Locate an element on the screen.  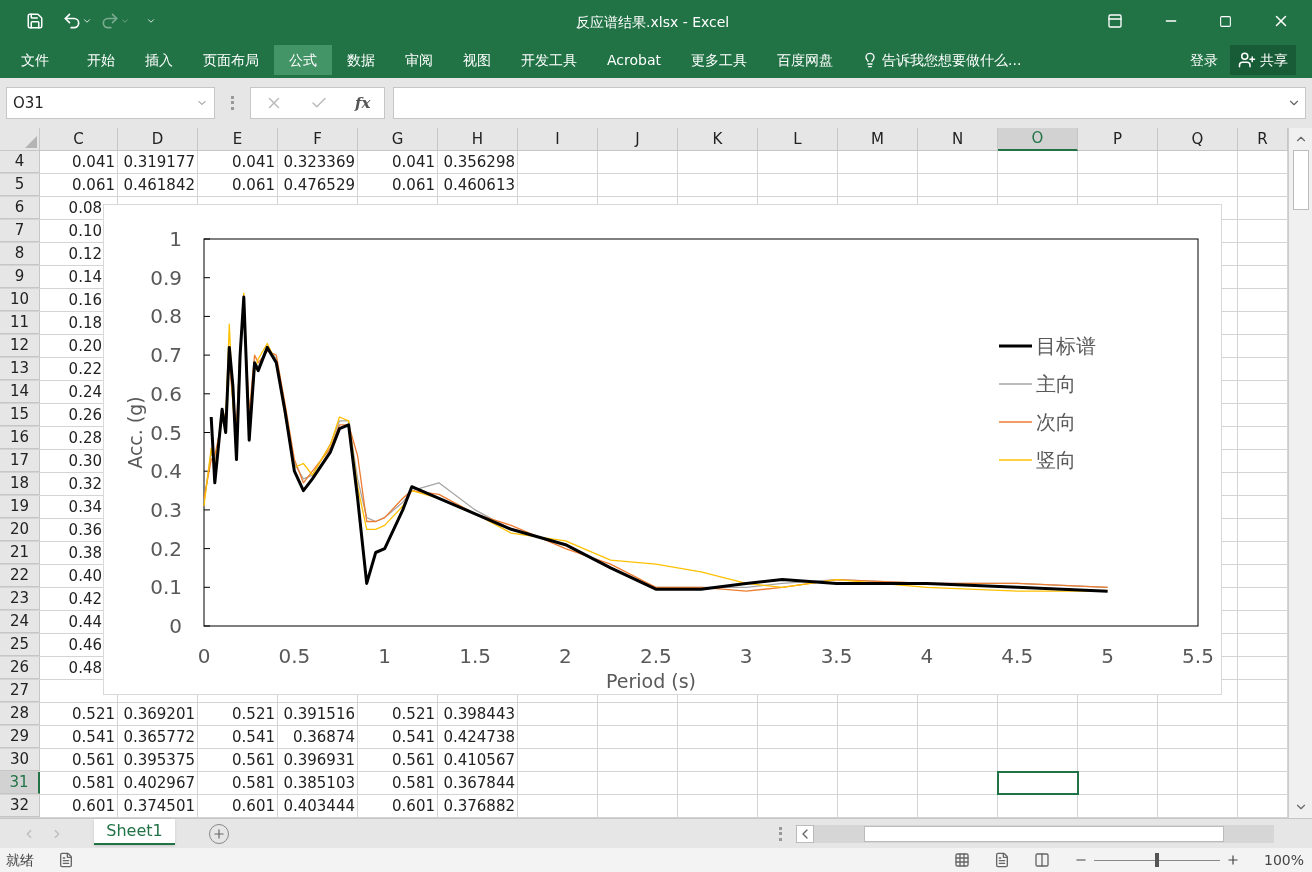
row-header: 21 is located at coordinates (20, 553).